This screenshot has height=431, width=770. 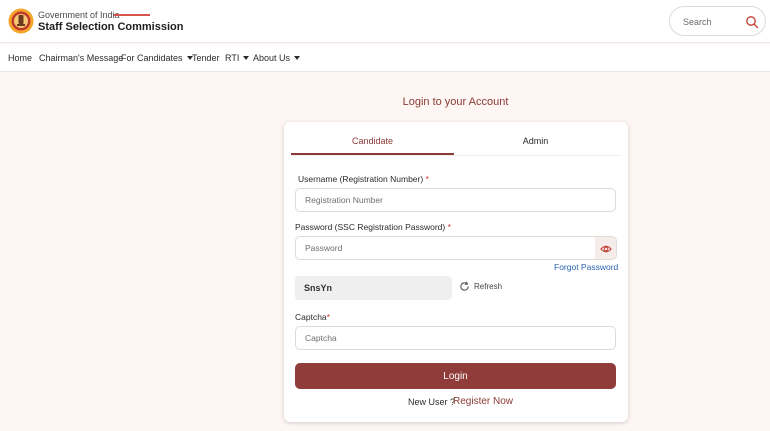 I want to click on nav-item-home: Home, so click(x=20, y=58).